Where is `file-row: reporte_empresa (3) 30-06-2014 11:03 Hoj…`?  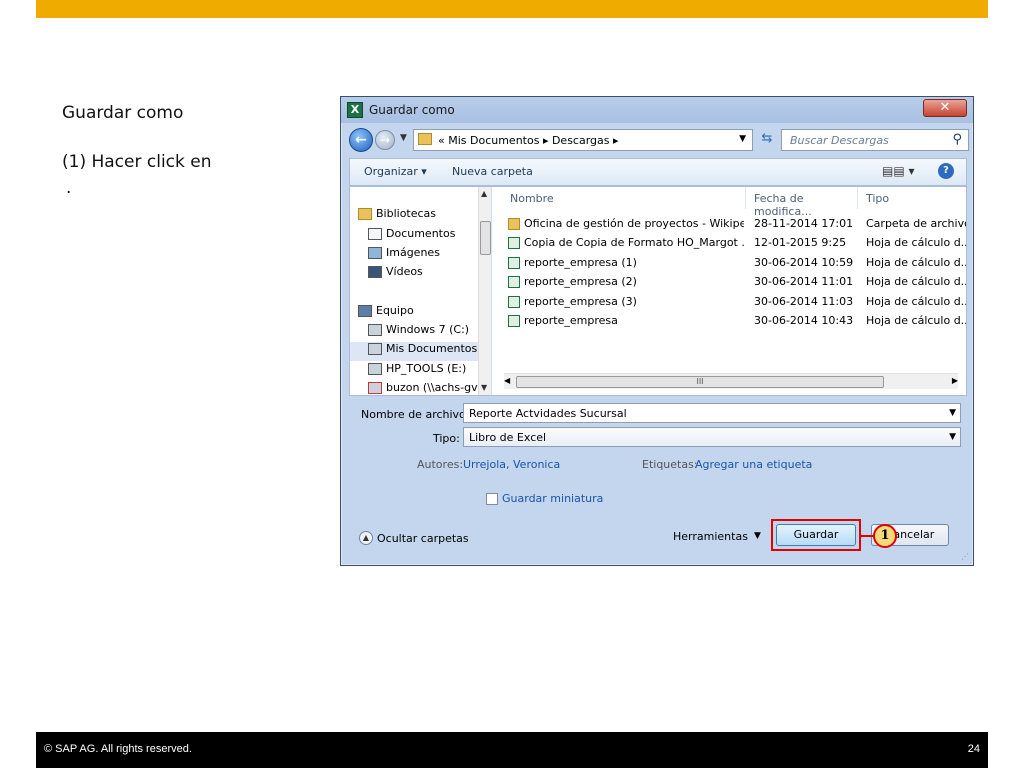
file-row: reporte_empresa (3) 30-06-2014 11:03 Hoj… is located at coordinates (731, 301).